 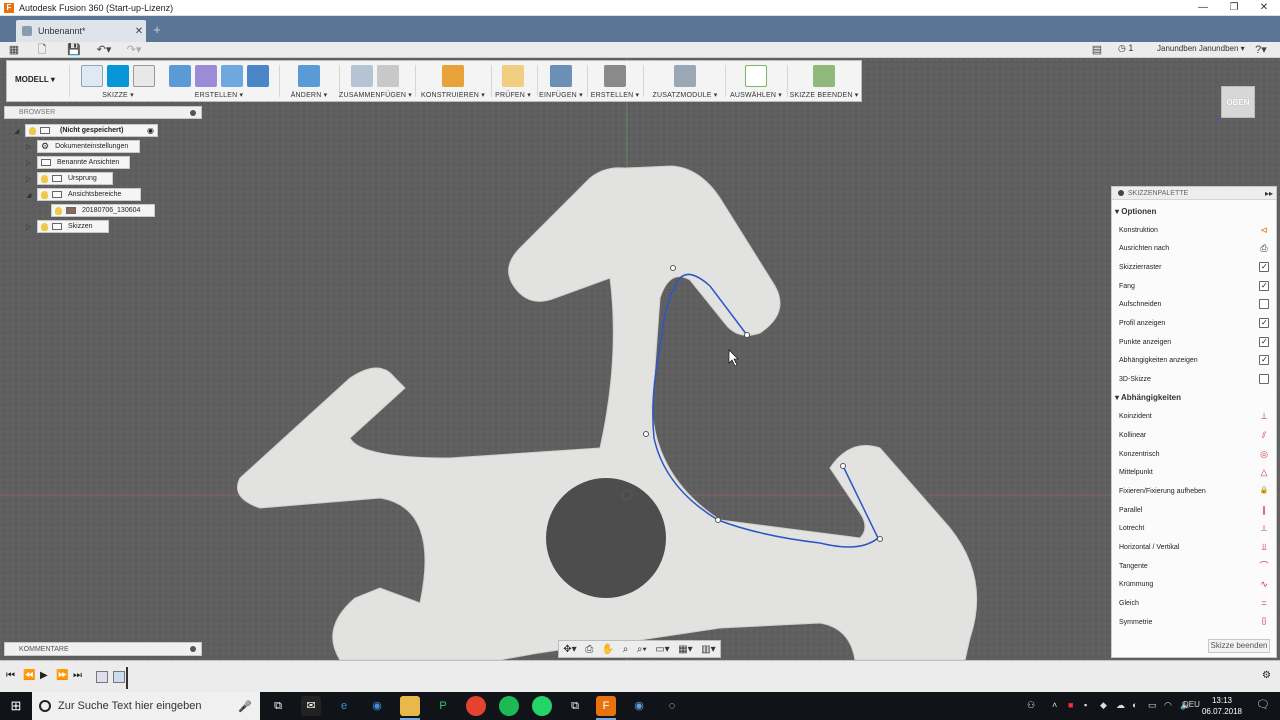 I want to click on display-settings-icon: ▭▾, so click(x=662, y=649).